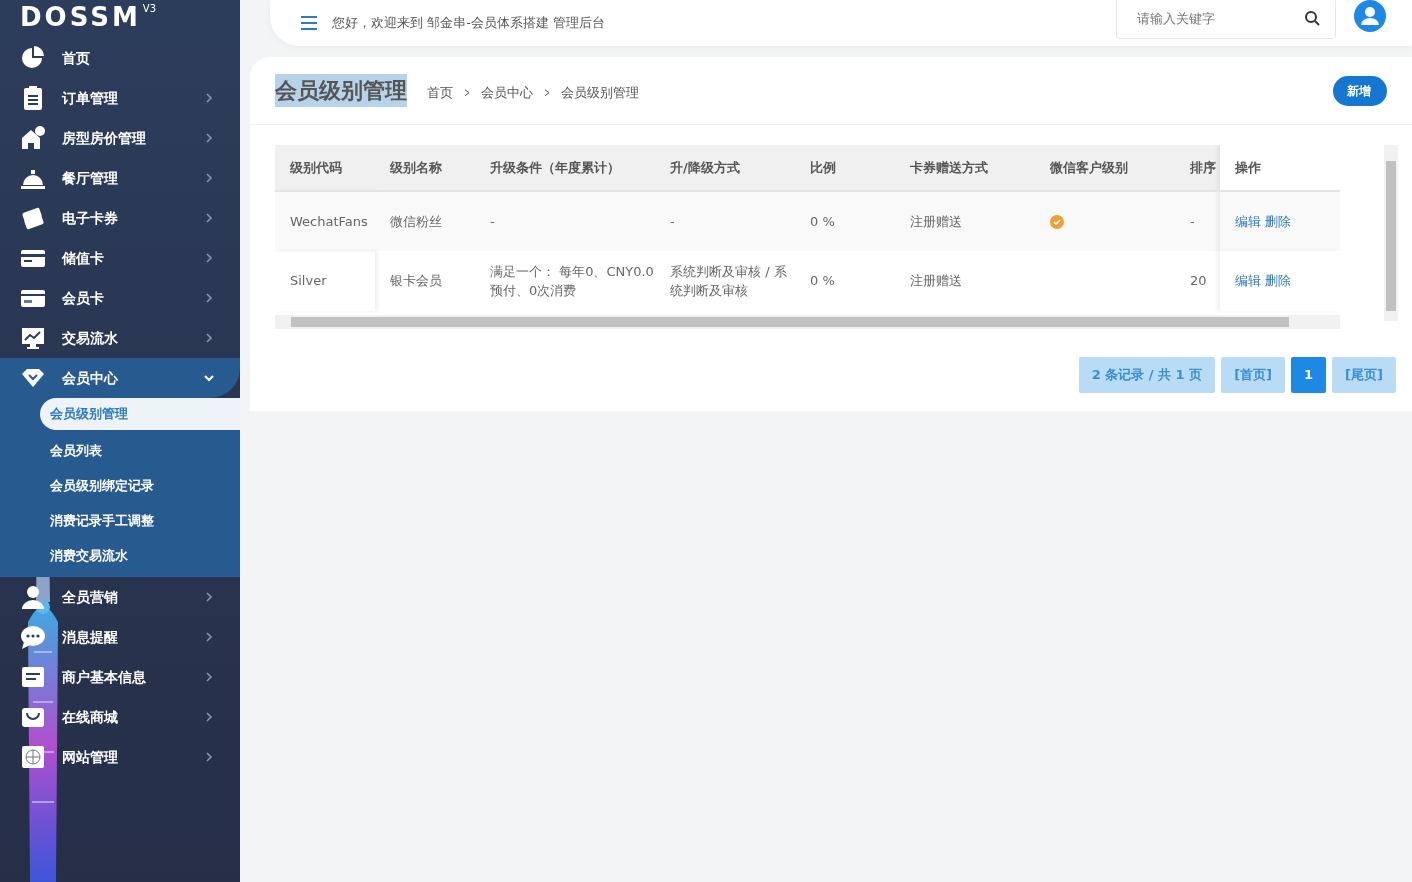  What do you see at coordinates (1197, 281) in the screenshot?
I see `table-cell: 20` at bounding box center [1197, 281].